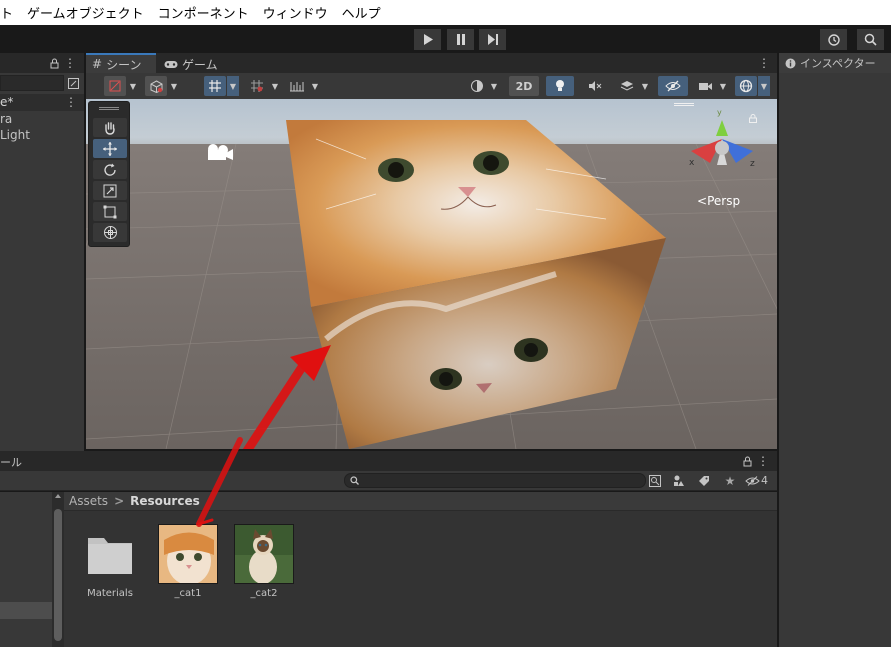  Describe the element at coordinates (58, 496) in the screenshot. I see `scroll-up-arrow-icon` at that location.